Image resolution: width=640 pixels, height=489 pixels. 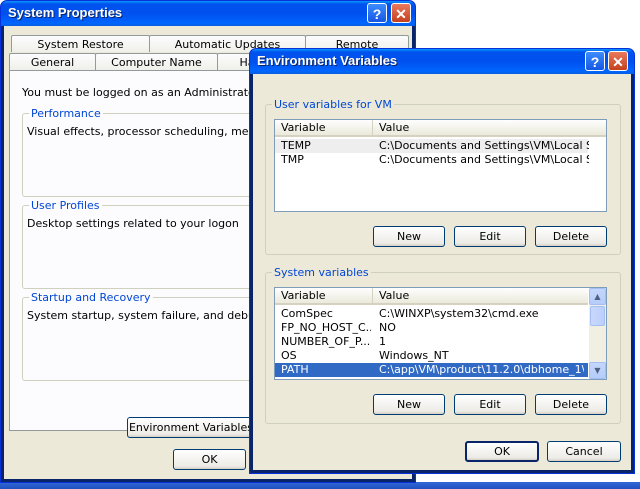 I want to click on variable-name: TEMP, so click(x=296, y=145).